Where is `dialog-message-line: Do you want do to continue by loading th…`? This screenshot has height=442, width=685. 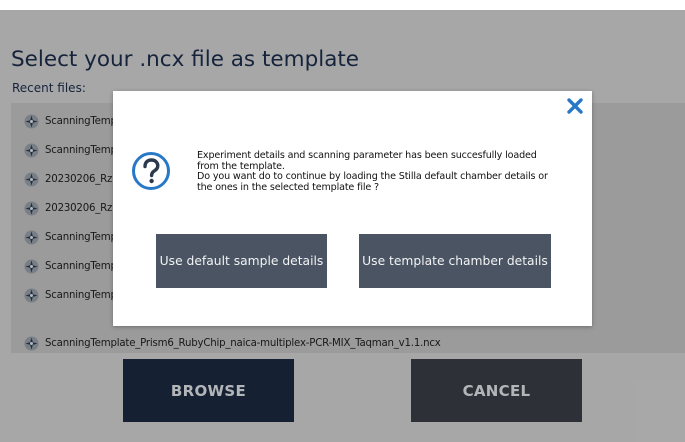 dialog-message-line: Do you want do to continue by loading th… is located at coordinates (372, 176).